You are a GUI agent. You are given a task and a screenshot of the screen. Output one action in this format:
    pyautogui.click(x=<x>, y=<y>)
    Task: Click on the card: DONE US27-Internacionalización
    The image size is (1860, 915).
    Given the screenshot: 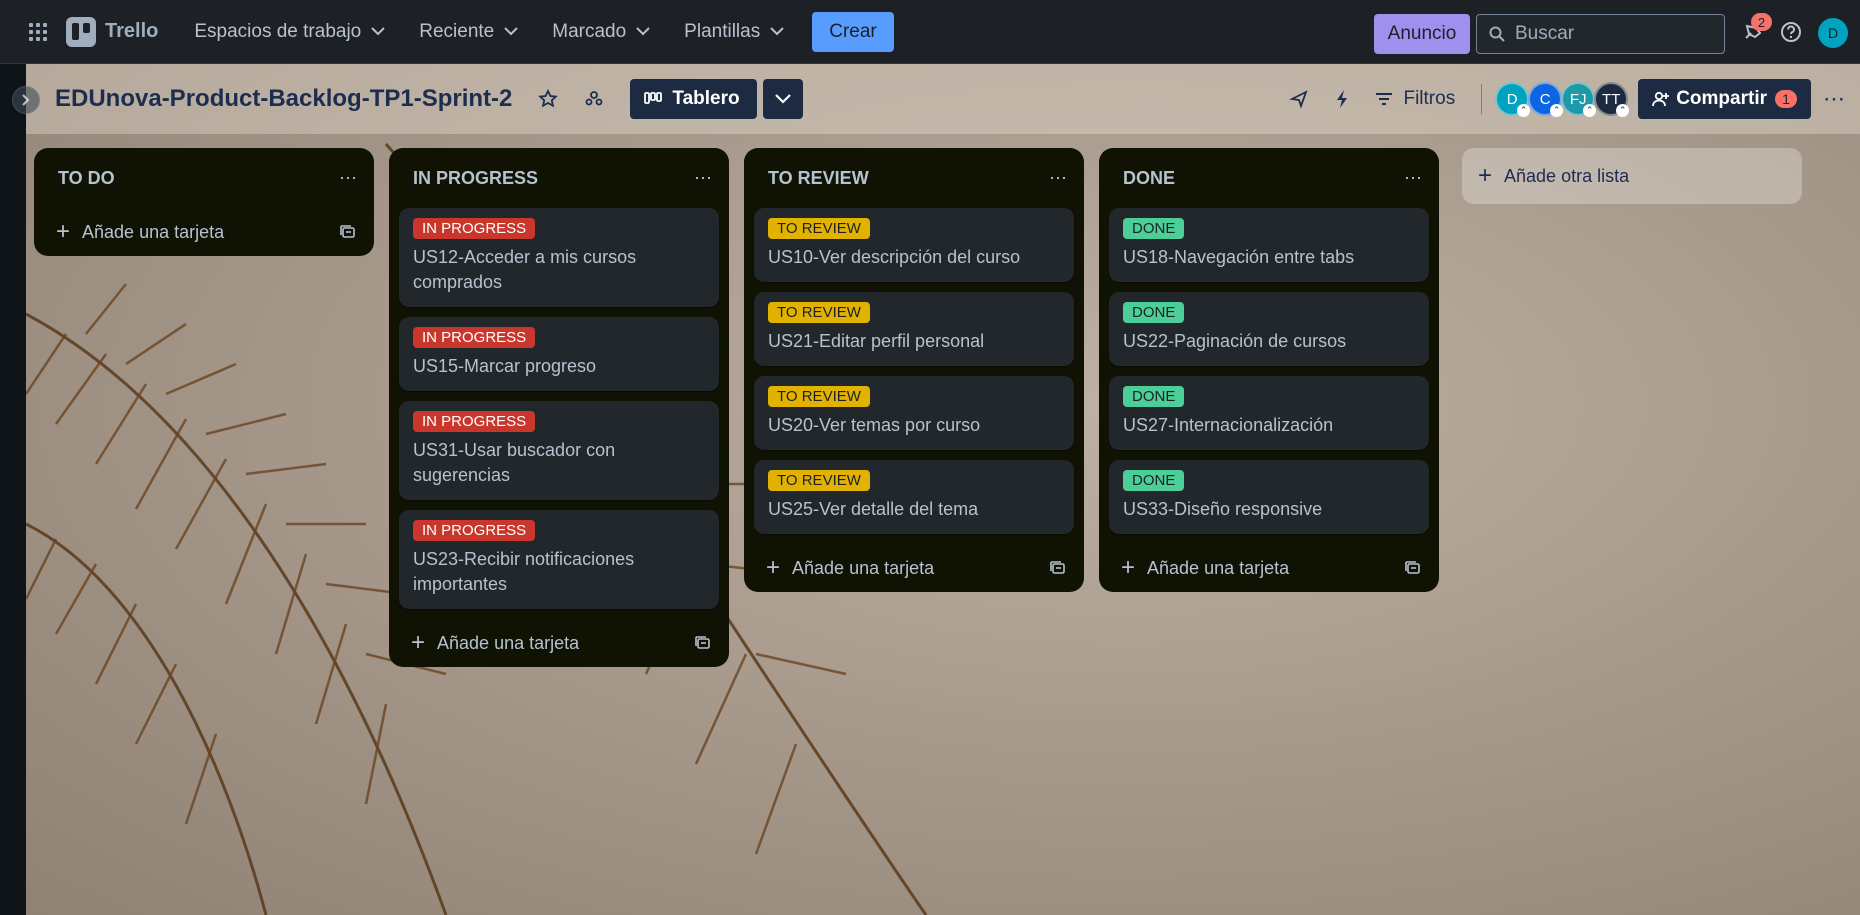 What is the action you would take?
    pyautogui.click(x=1269, y=413)
    